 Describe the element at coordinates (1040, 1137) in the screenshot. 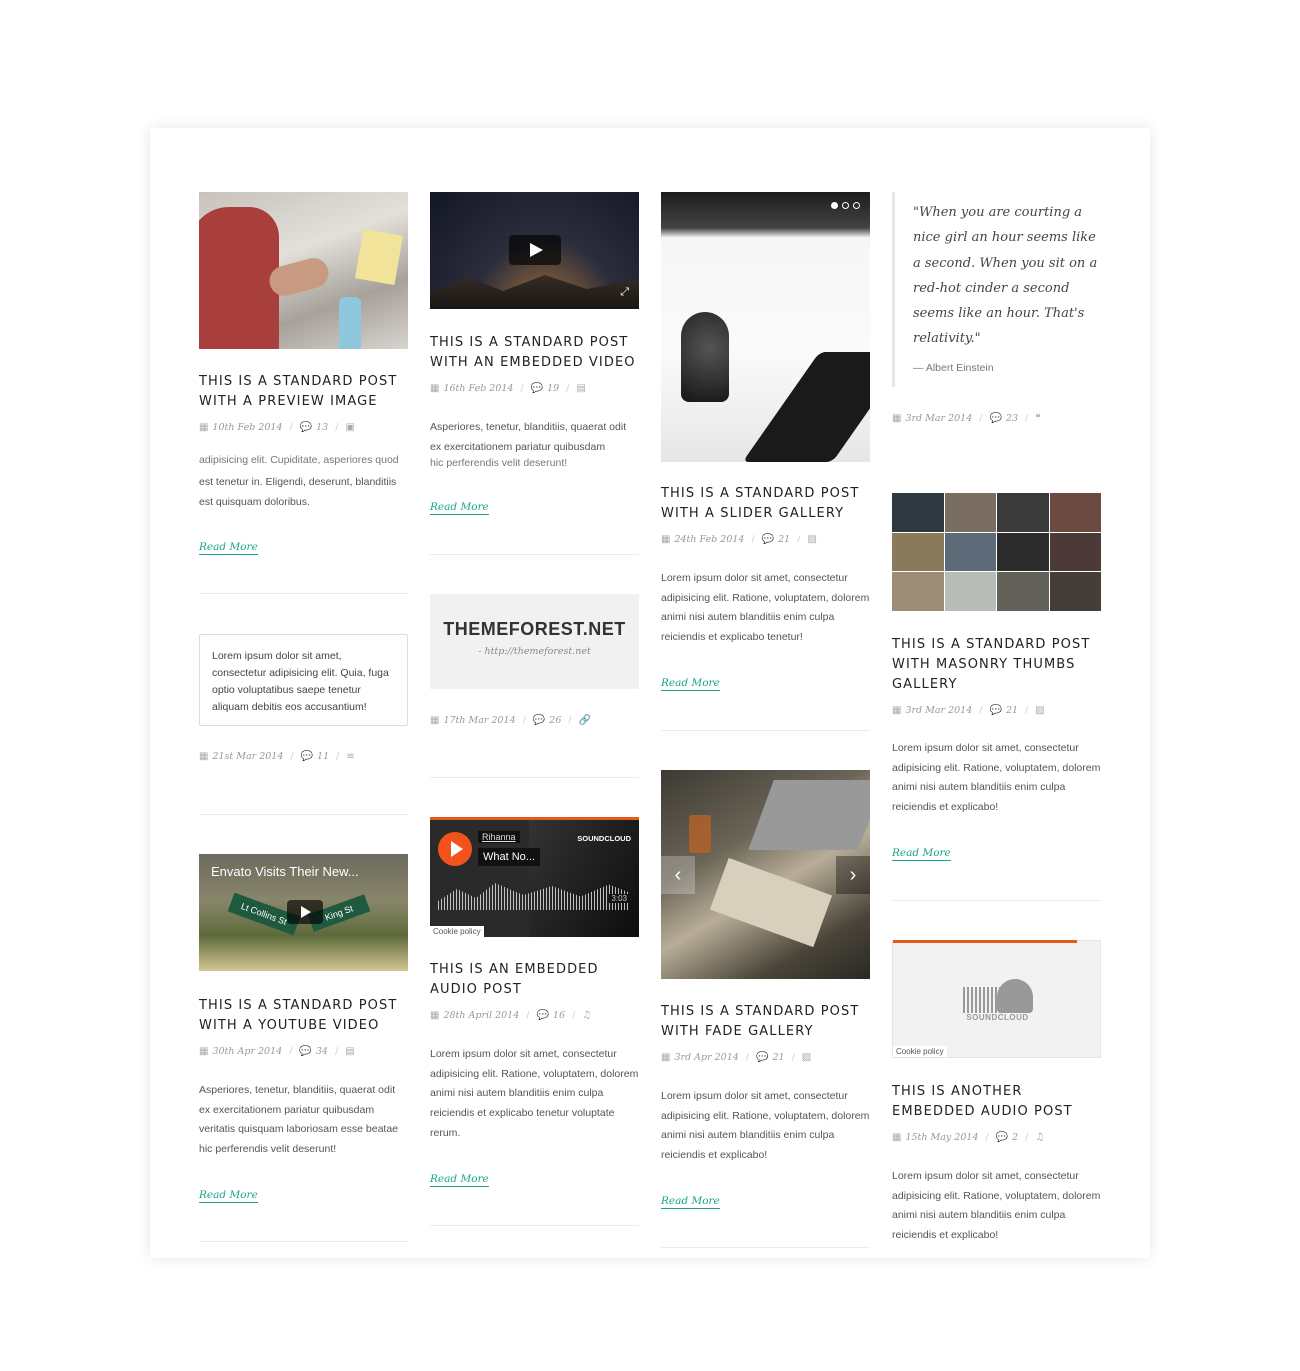

I see `music-icon: ♫` at that location.